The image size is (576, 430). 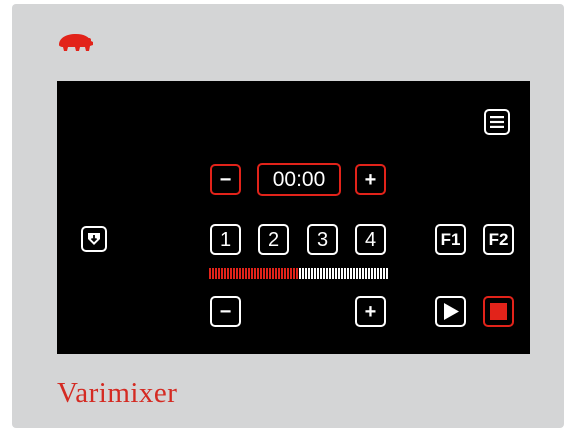 I want to click on speed-increase-button: +, so click(x=370, y=311).